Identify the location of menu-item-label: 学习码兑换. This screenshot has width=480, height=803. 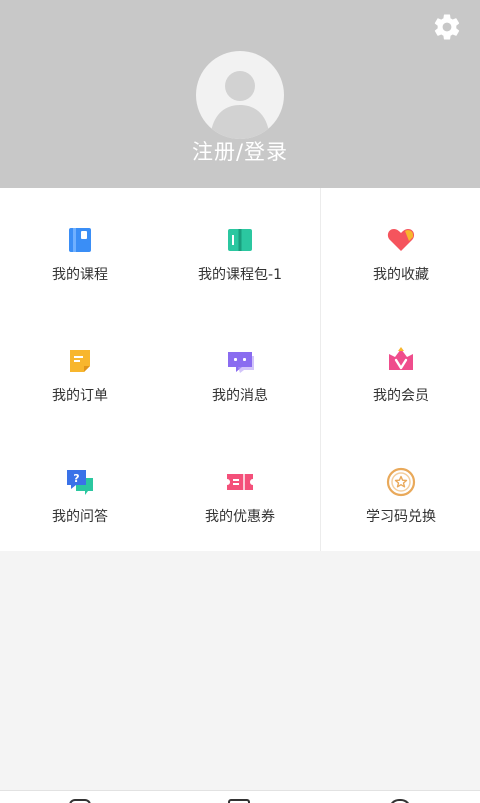
(401, 517).